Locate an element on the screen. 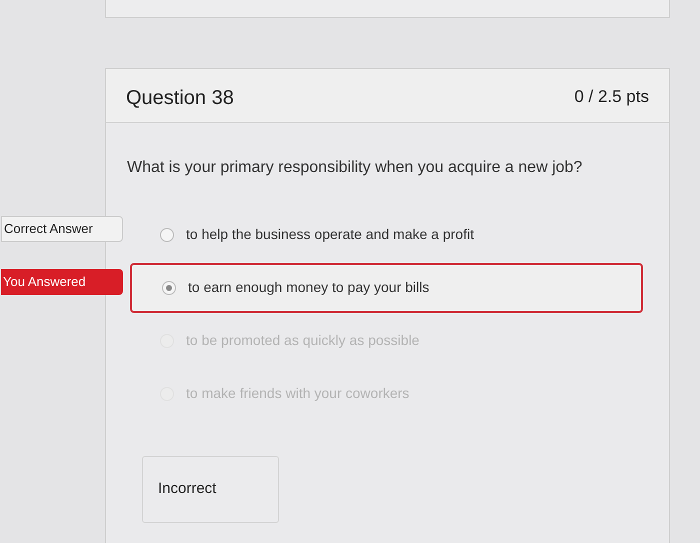 This screenshot has height=543, width=700. question-text: What is your primary responsibility when you acquire a new job? is located at coordinates (355, 168).